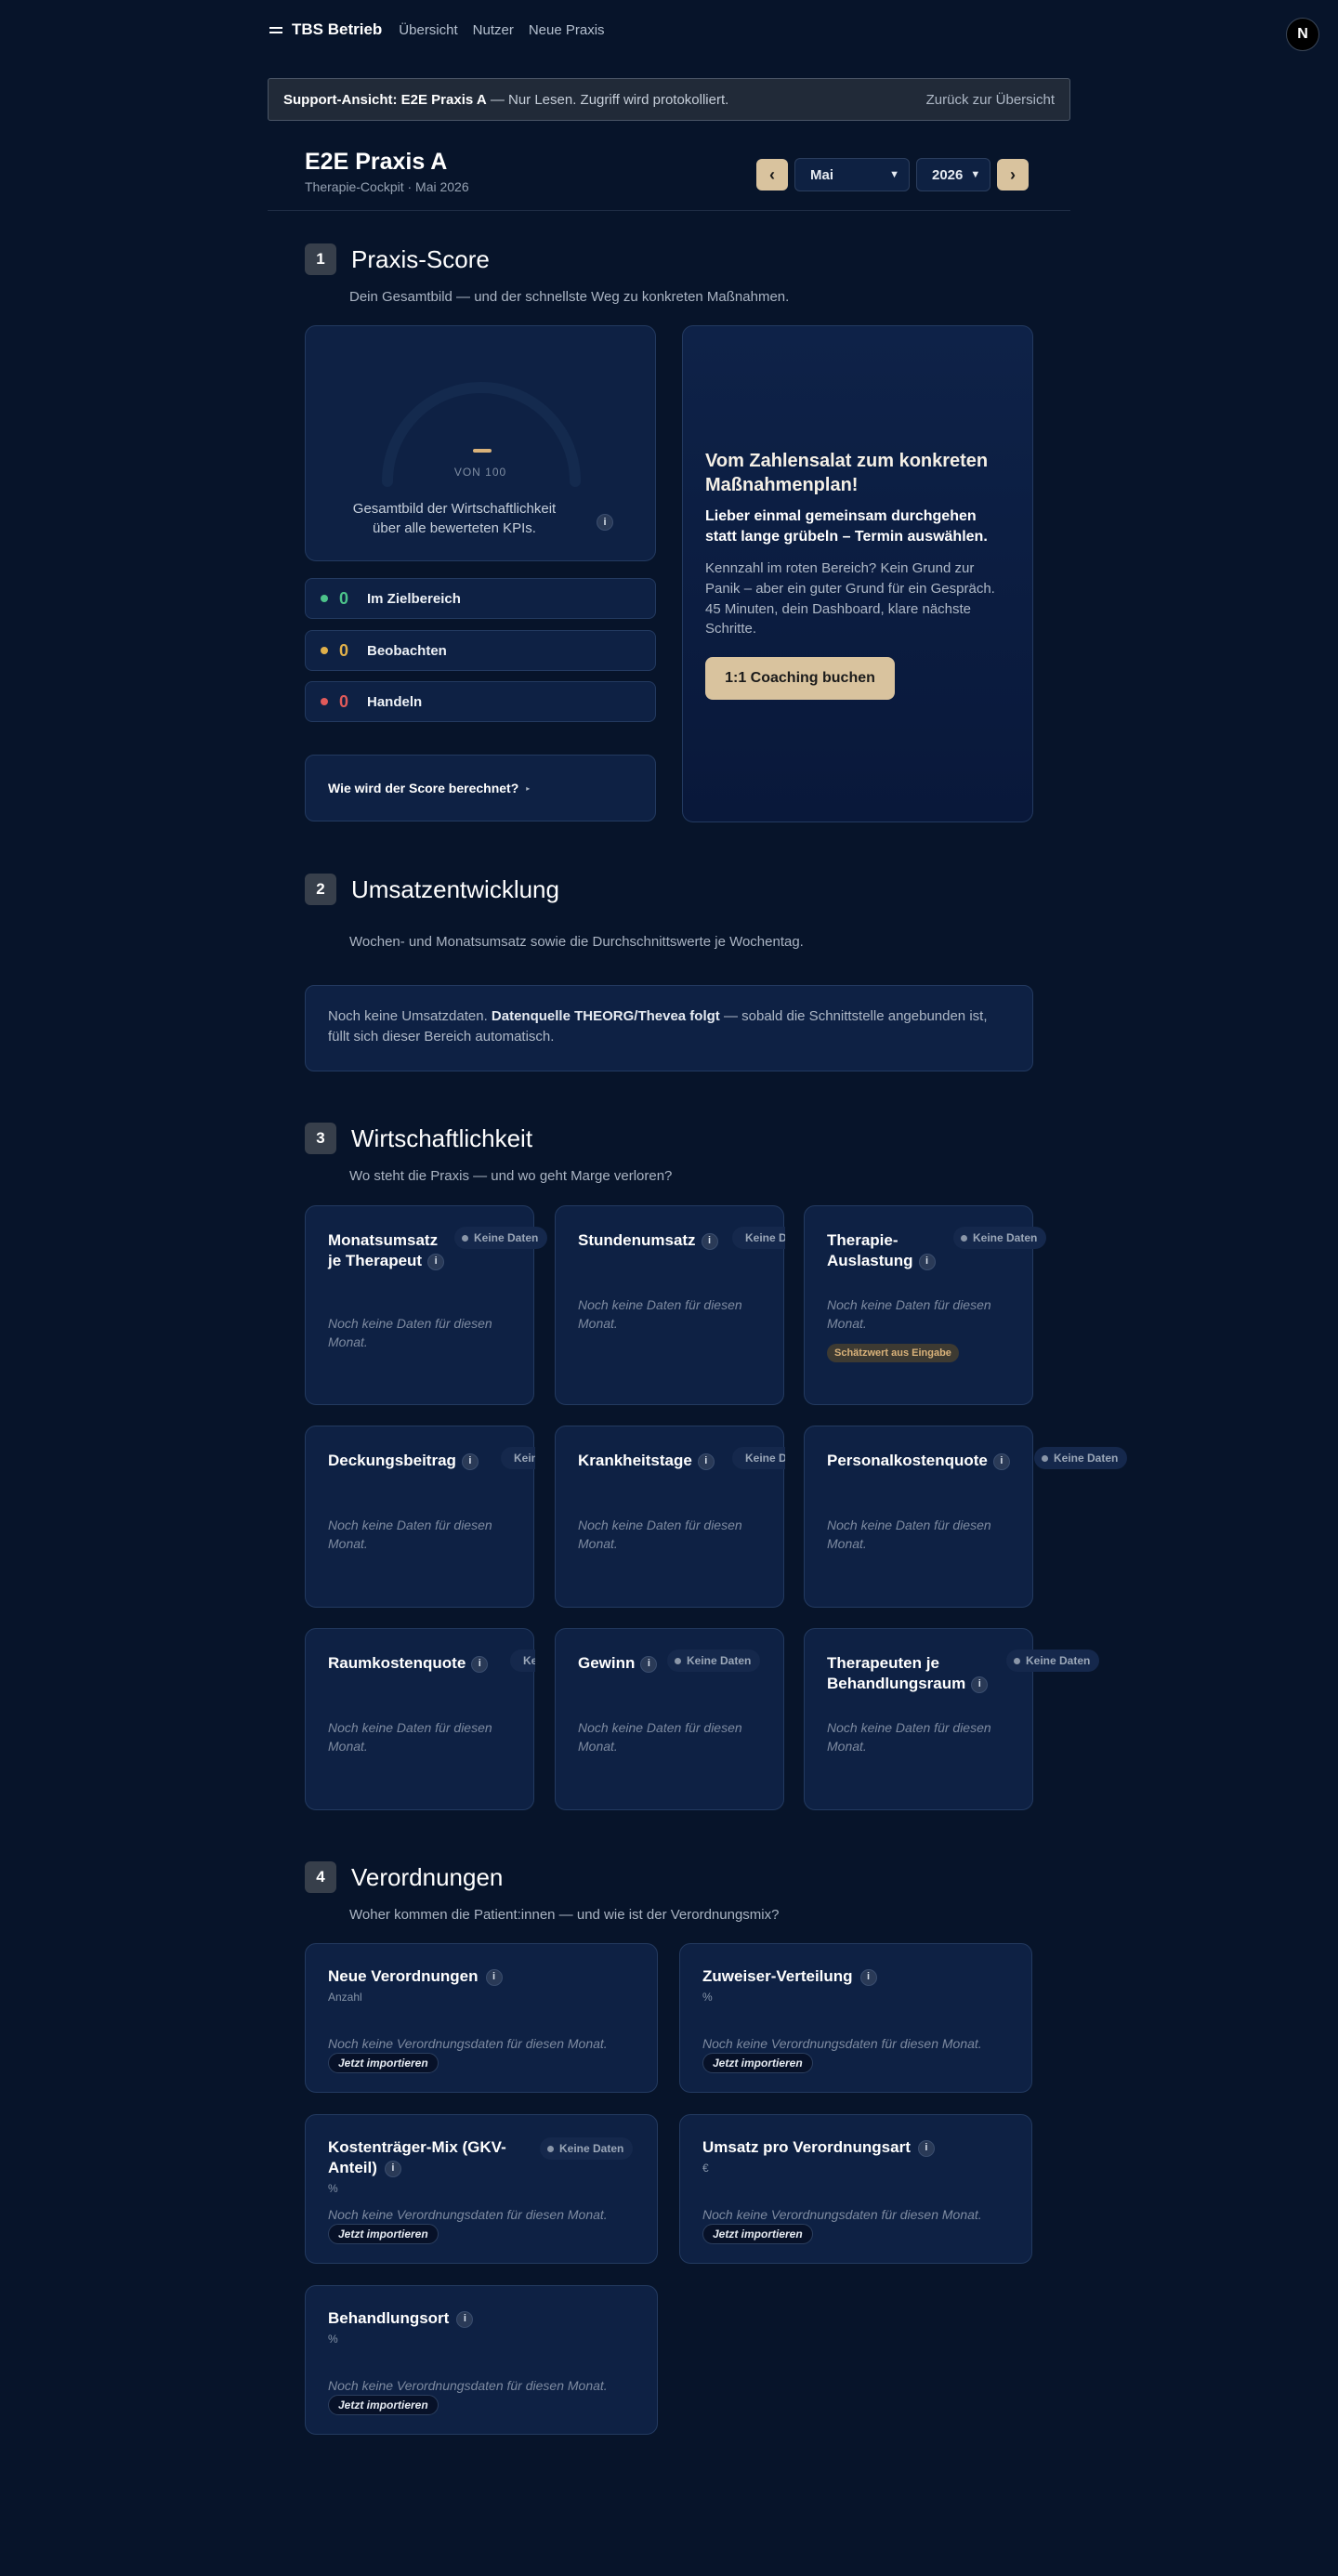  I want to click on vo-title: Kostenträger-Mix (GKV-Anteil) i, so click(425, 2157).